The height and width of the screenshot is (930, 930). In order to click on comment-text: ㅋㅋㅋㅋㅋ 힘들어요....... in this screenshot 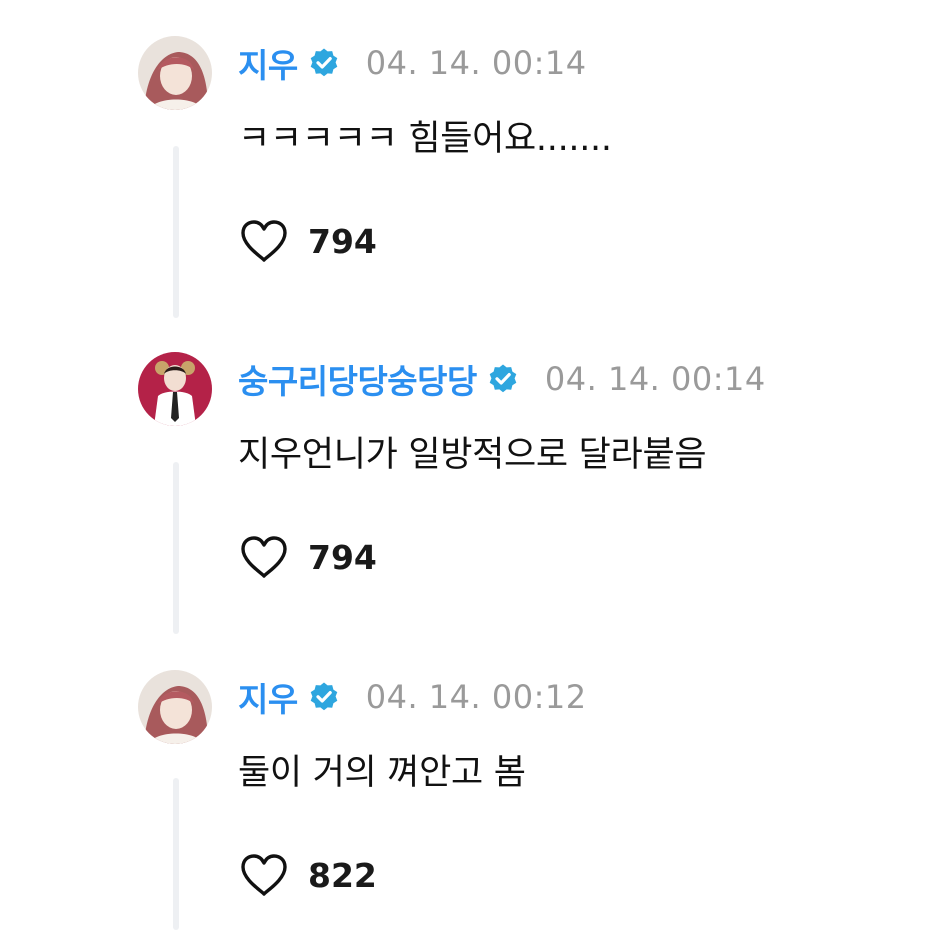, I will do `click(425, 139)`.